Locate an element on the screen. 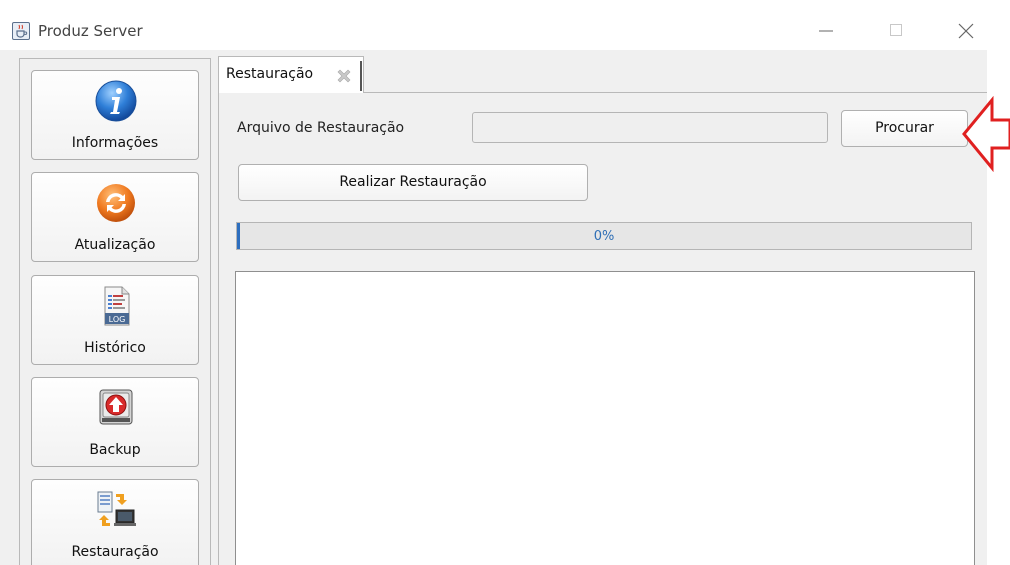  sidebar-item-label: Histórico is located at coordinates (115, 348).